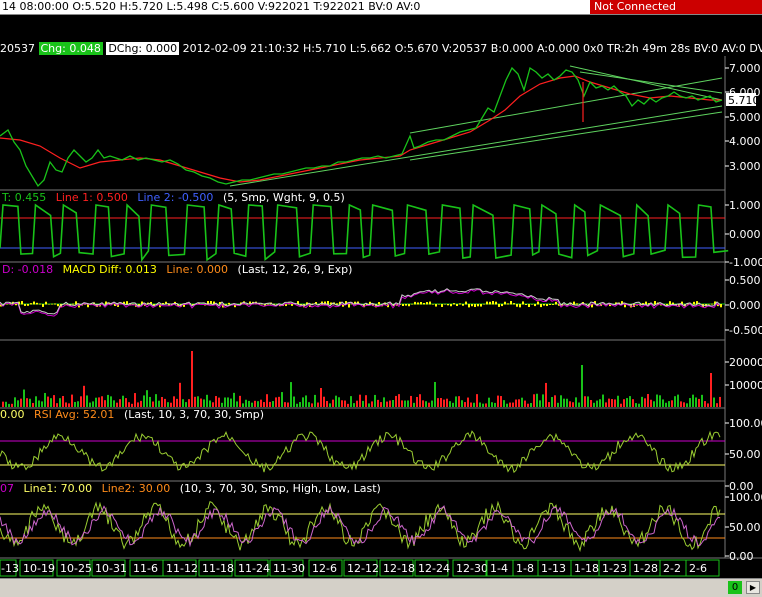  What do you see at coordinates (363, 568) in the screenshot?
I see `date-axis-label: 12-12` at bounding box center [363, 568].